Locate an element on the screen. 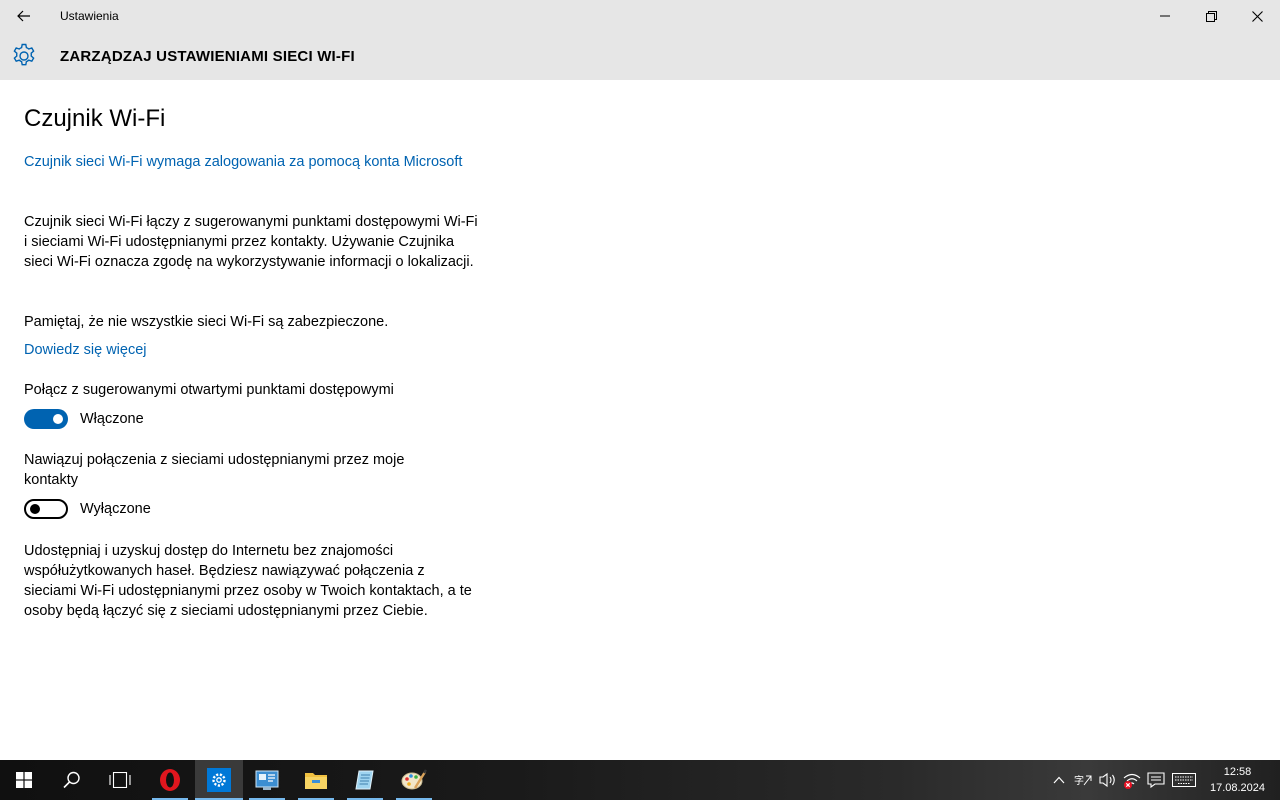 Image resolution: width=1280 pixels, height=800 pixels. restore-icon is located at coordinates (1211, 16).